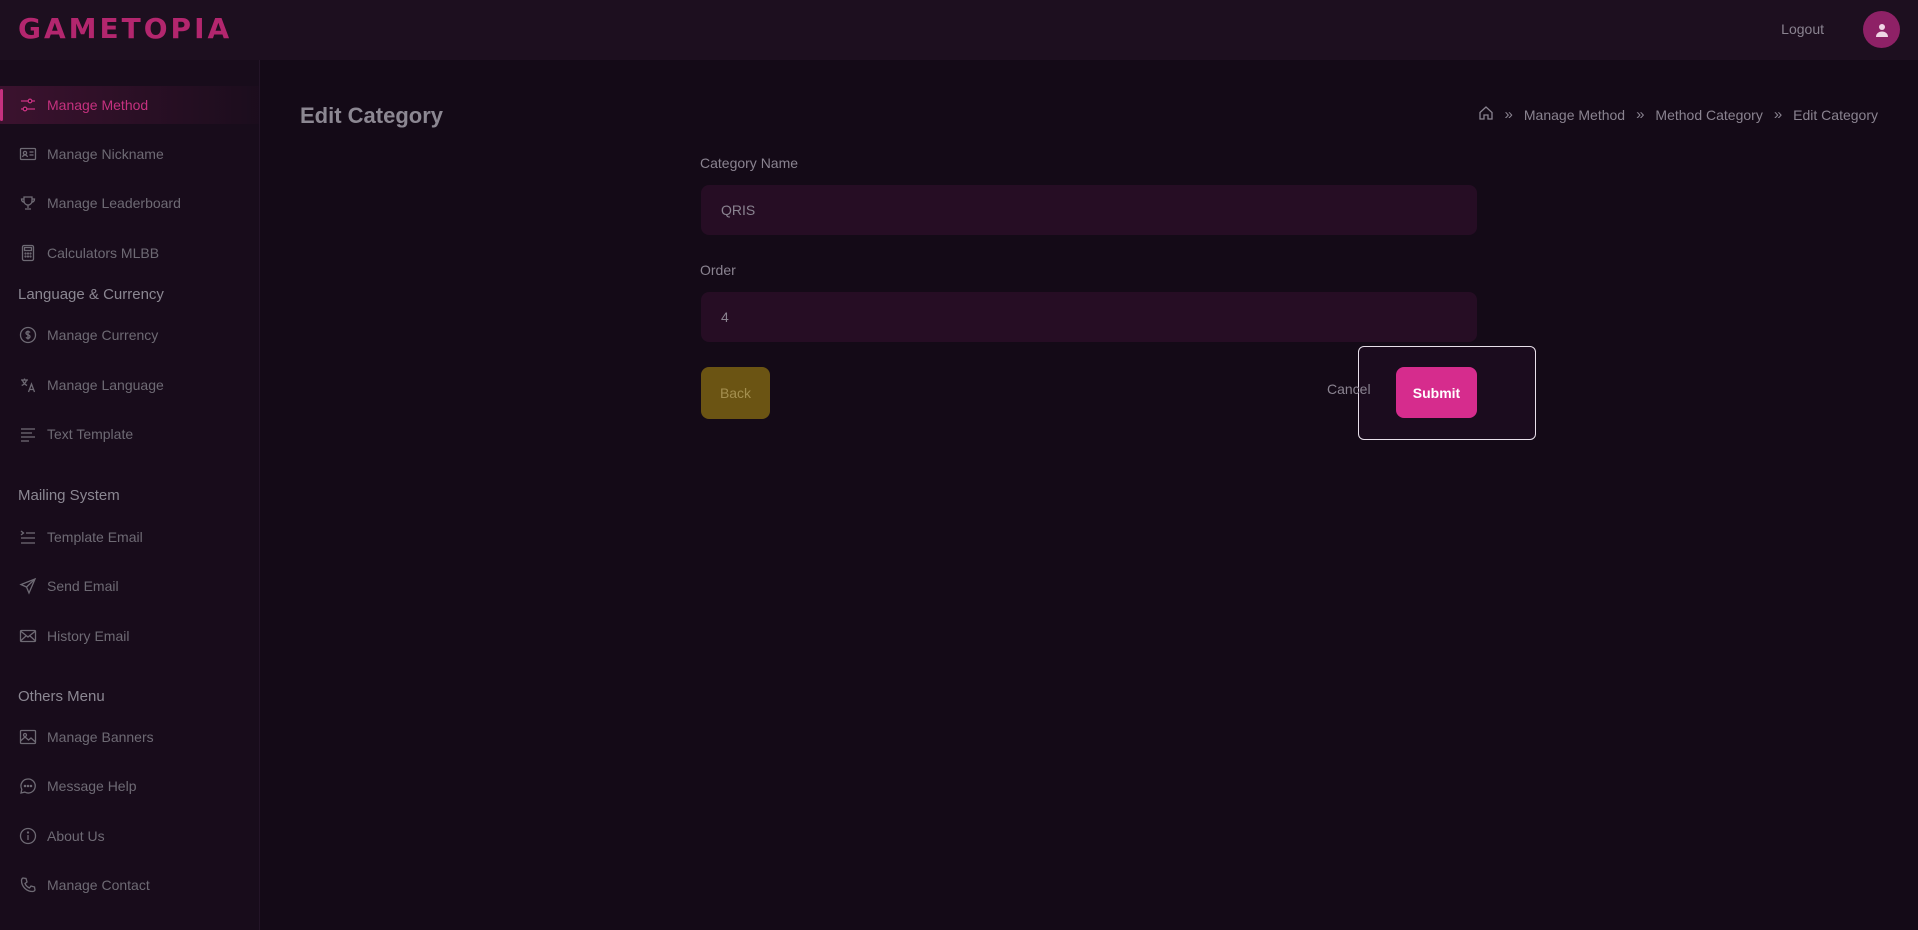  Describe the element at coordinates (105, 154) in the screenshot. I see `sidebar-item-label: Manage Nickname` at that location.